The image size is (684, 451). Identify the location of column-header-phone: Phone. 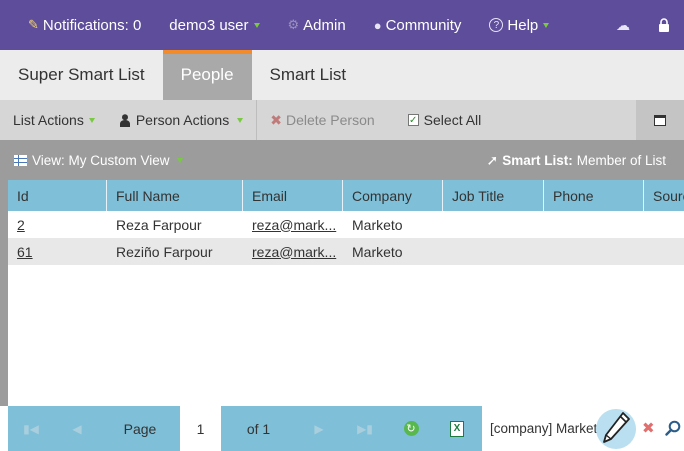
(594, 195).